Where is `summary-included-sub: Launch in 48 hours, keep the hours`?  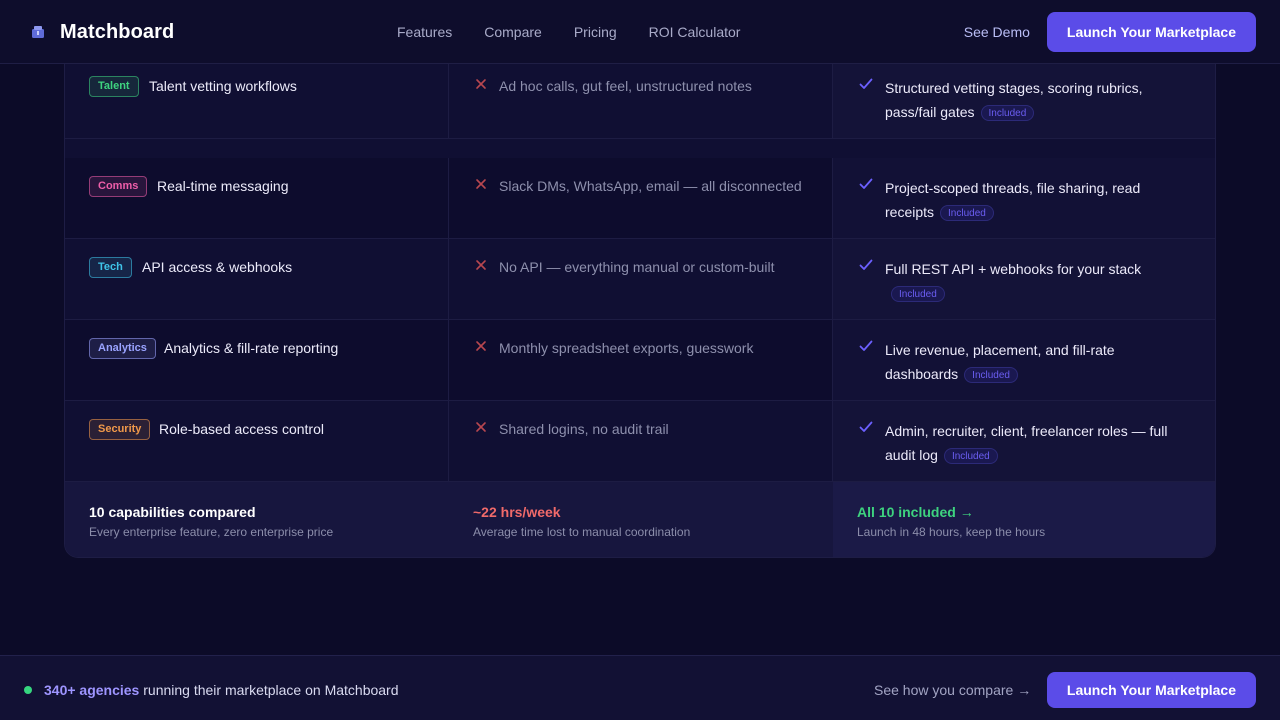 summary-included-sub: Launch in 48 hours, keep the hours is located at coordinates (951, 532).